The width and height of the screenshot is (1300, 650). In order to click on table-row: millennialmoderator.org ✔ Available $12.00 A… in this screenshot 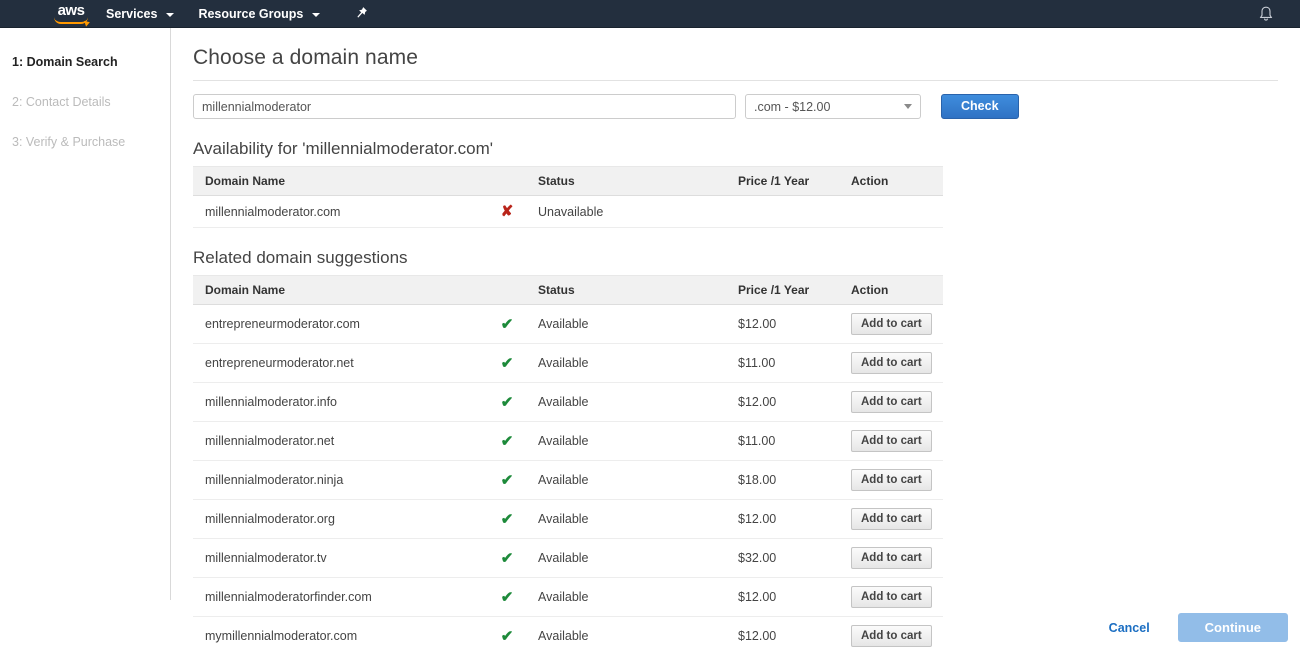, I will do `click(568, 519)`.